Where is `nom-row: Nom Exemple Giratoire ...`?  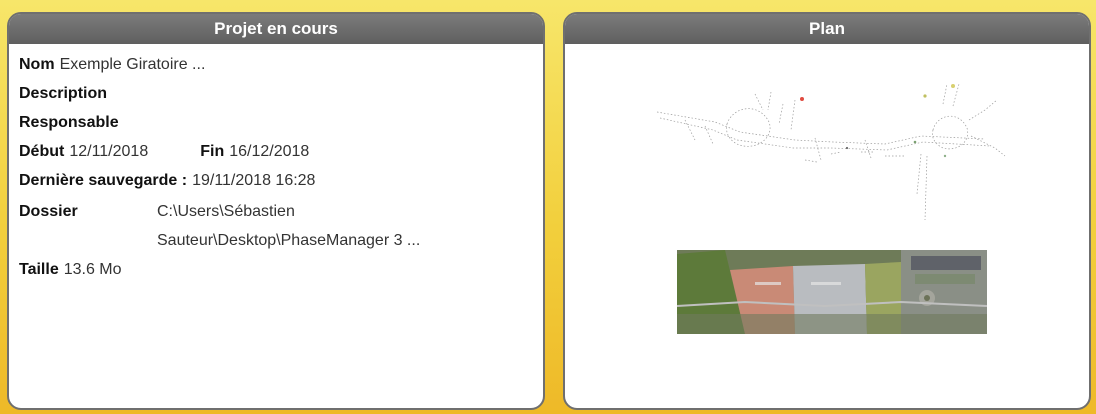 nom-row: Nom Exemple Giratoire ... is located at coordinates (276, 64).